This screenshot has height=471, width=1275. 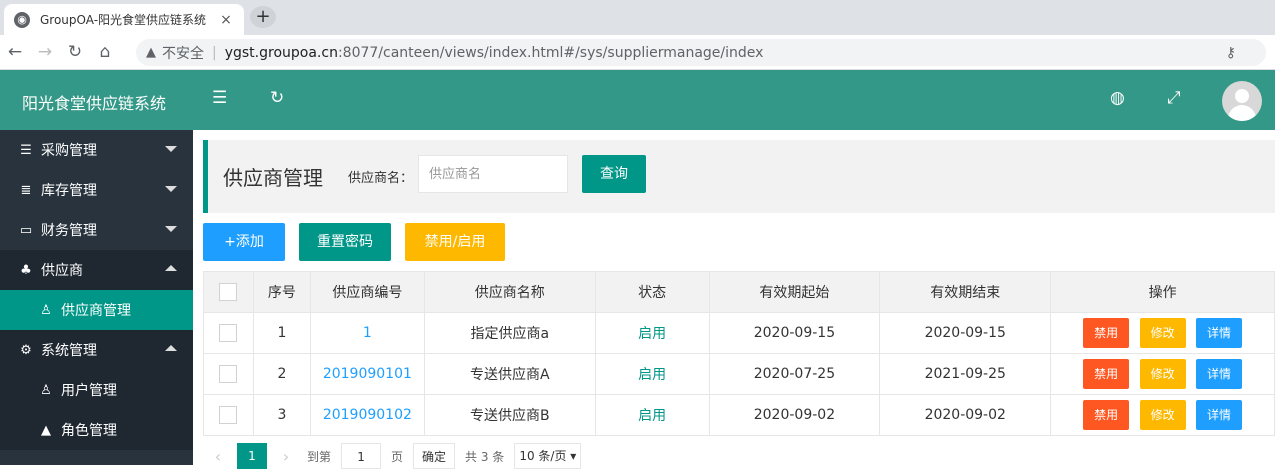 What do you see at coordinates (75, 52) in the screenshot?
I see `reload-icon: ↻` at bounding box center [75, 52].